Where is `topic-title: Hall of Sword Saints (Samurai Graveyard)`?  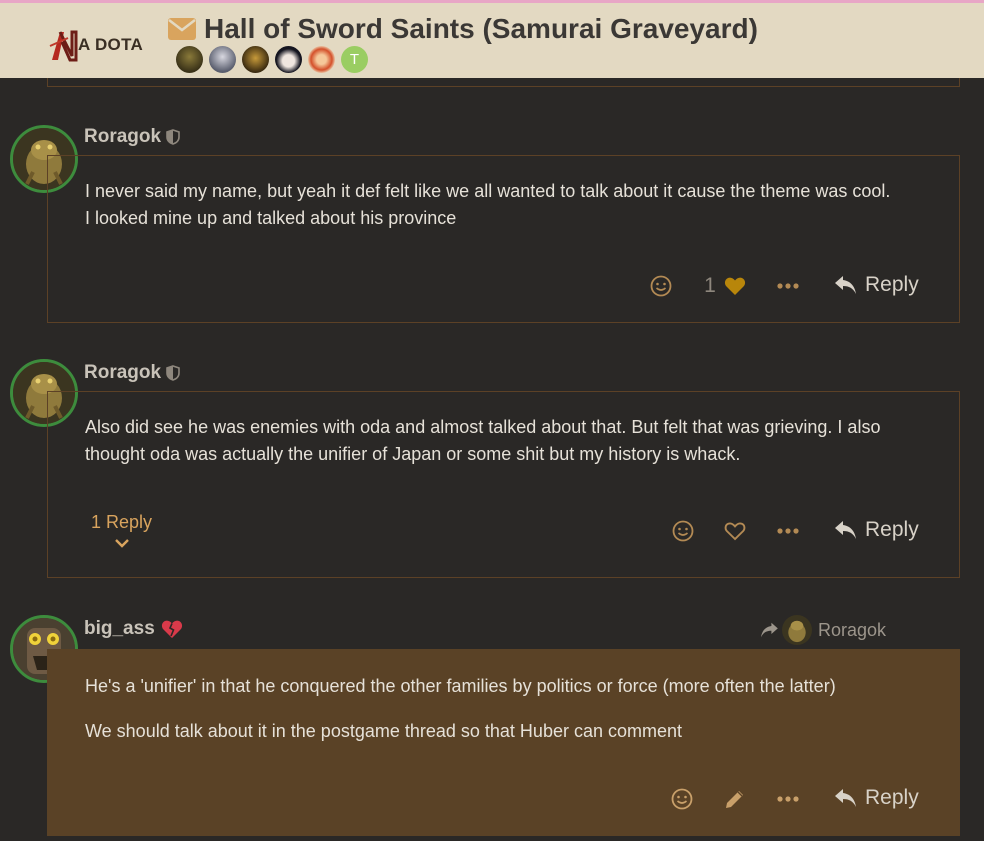 topic-title: Hall of Sword Saints (Samurai Graveyard) is located at coordinates (463, 29).